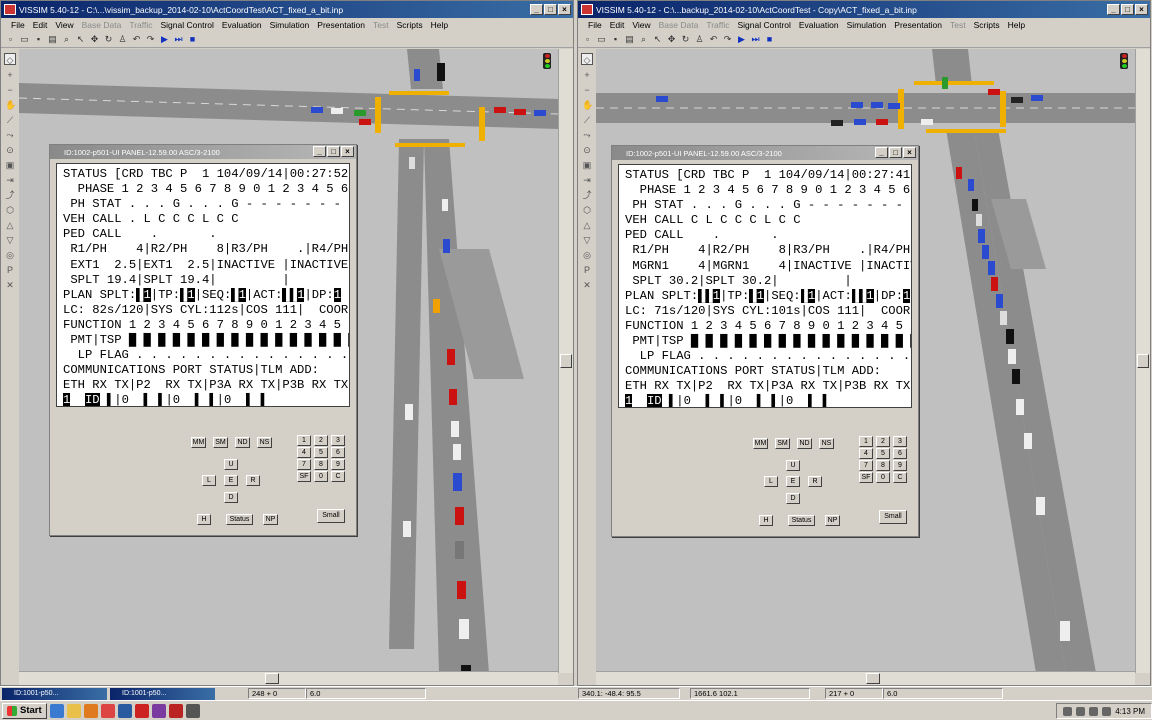 The height and width of the screenshot is (720, 1152). What do you see at coordinates (741, 39) in the screenshot?
I see `play-icon: ▶` at bounding box center [741, 39].